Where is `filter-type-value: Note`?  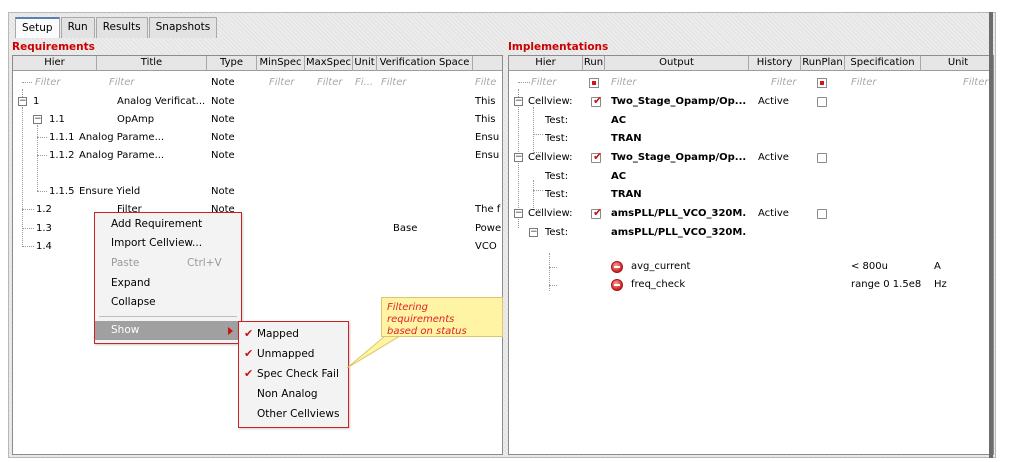
filter-type-value: Note is located at coordinates (233, 83).